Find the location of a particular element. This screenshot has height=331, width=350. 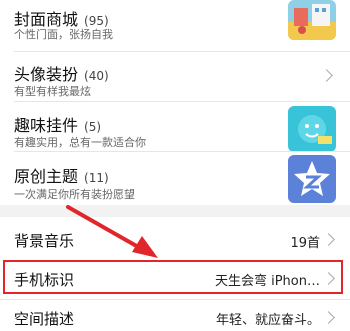

item-desc: 个性门面，张扬自我 is located at coordinates (63, 34).